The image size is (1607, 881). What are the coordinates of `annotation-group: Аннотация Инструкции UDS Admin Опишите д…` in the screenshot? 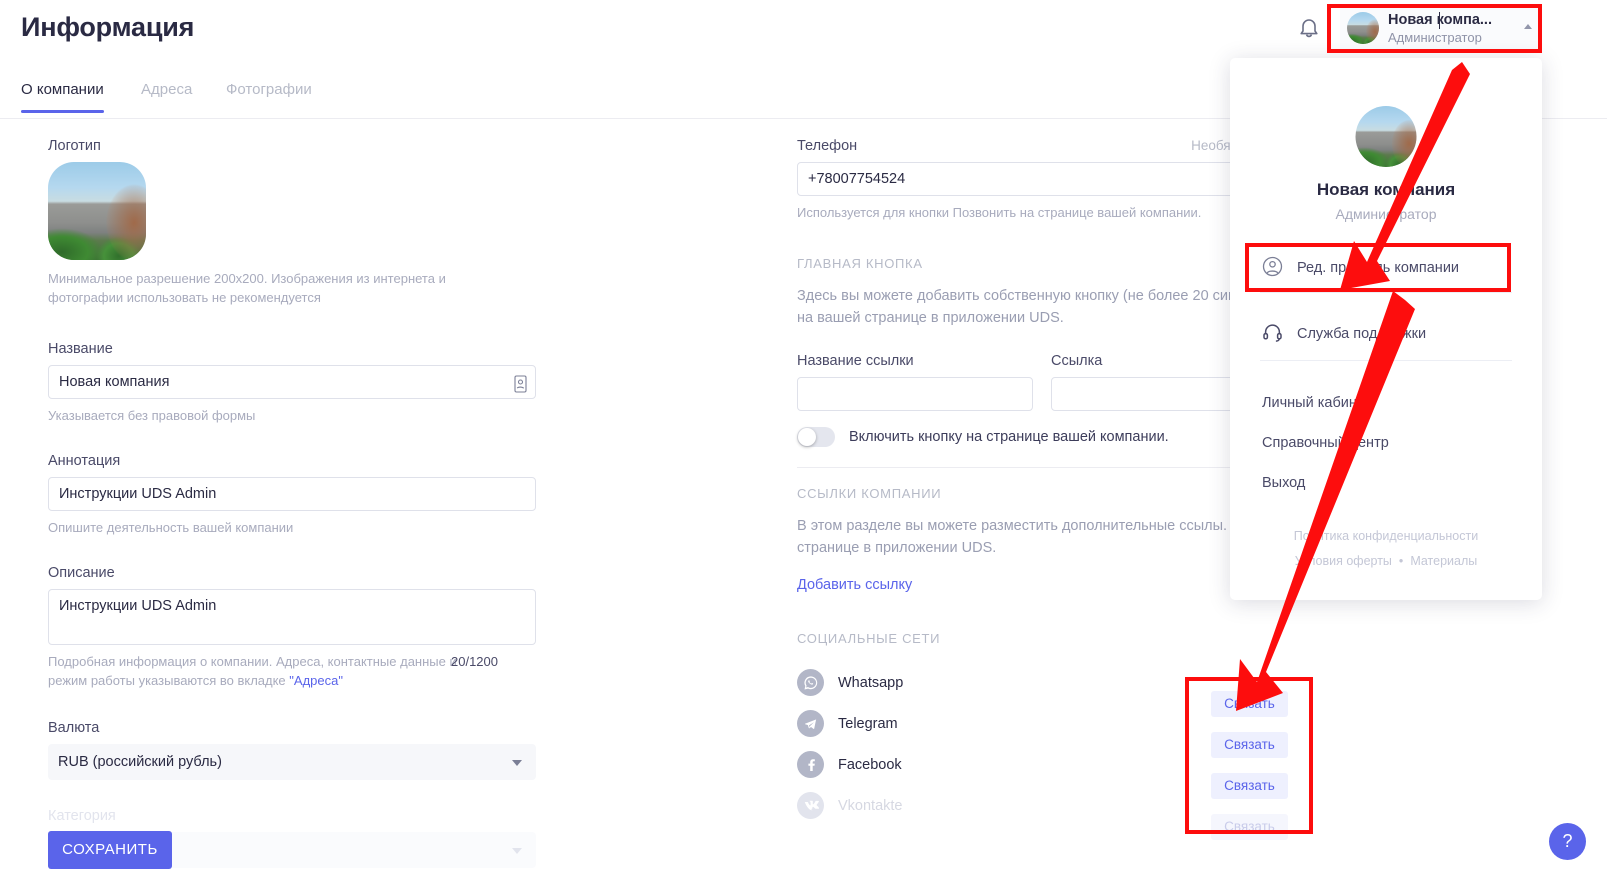 It's located at (292, 495).